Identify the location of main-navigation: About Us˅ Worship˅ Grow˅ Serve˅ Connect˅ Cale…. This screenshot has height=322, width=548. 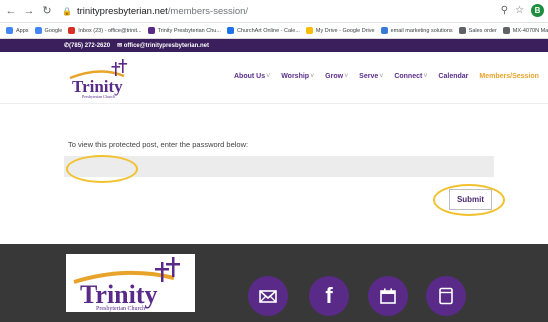
(386, 76).